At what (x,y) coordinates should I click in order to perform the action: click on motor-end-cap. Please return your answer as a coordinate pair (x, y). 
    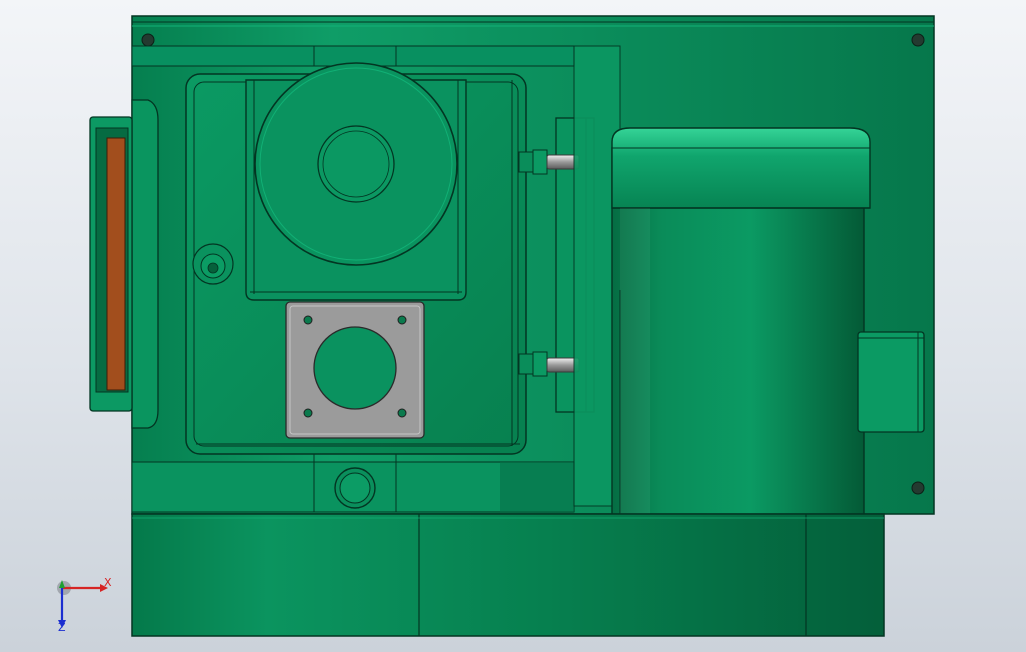
    Looking at the image, I should click on (741, 168).